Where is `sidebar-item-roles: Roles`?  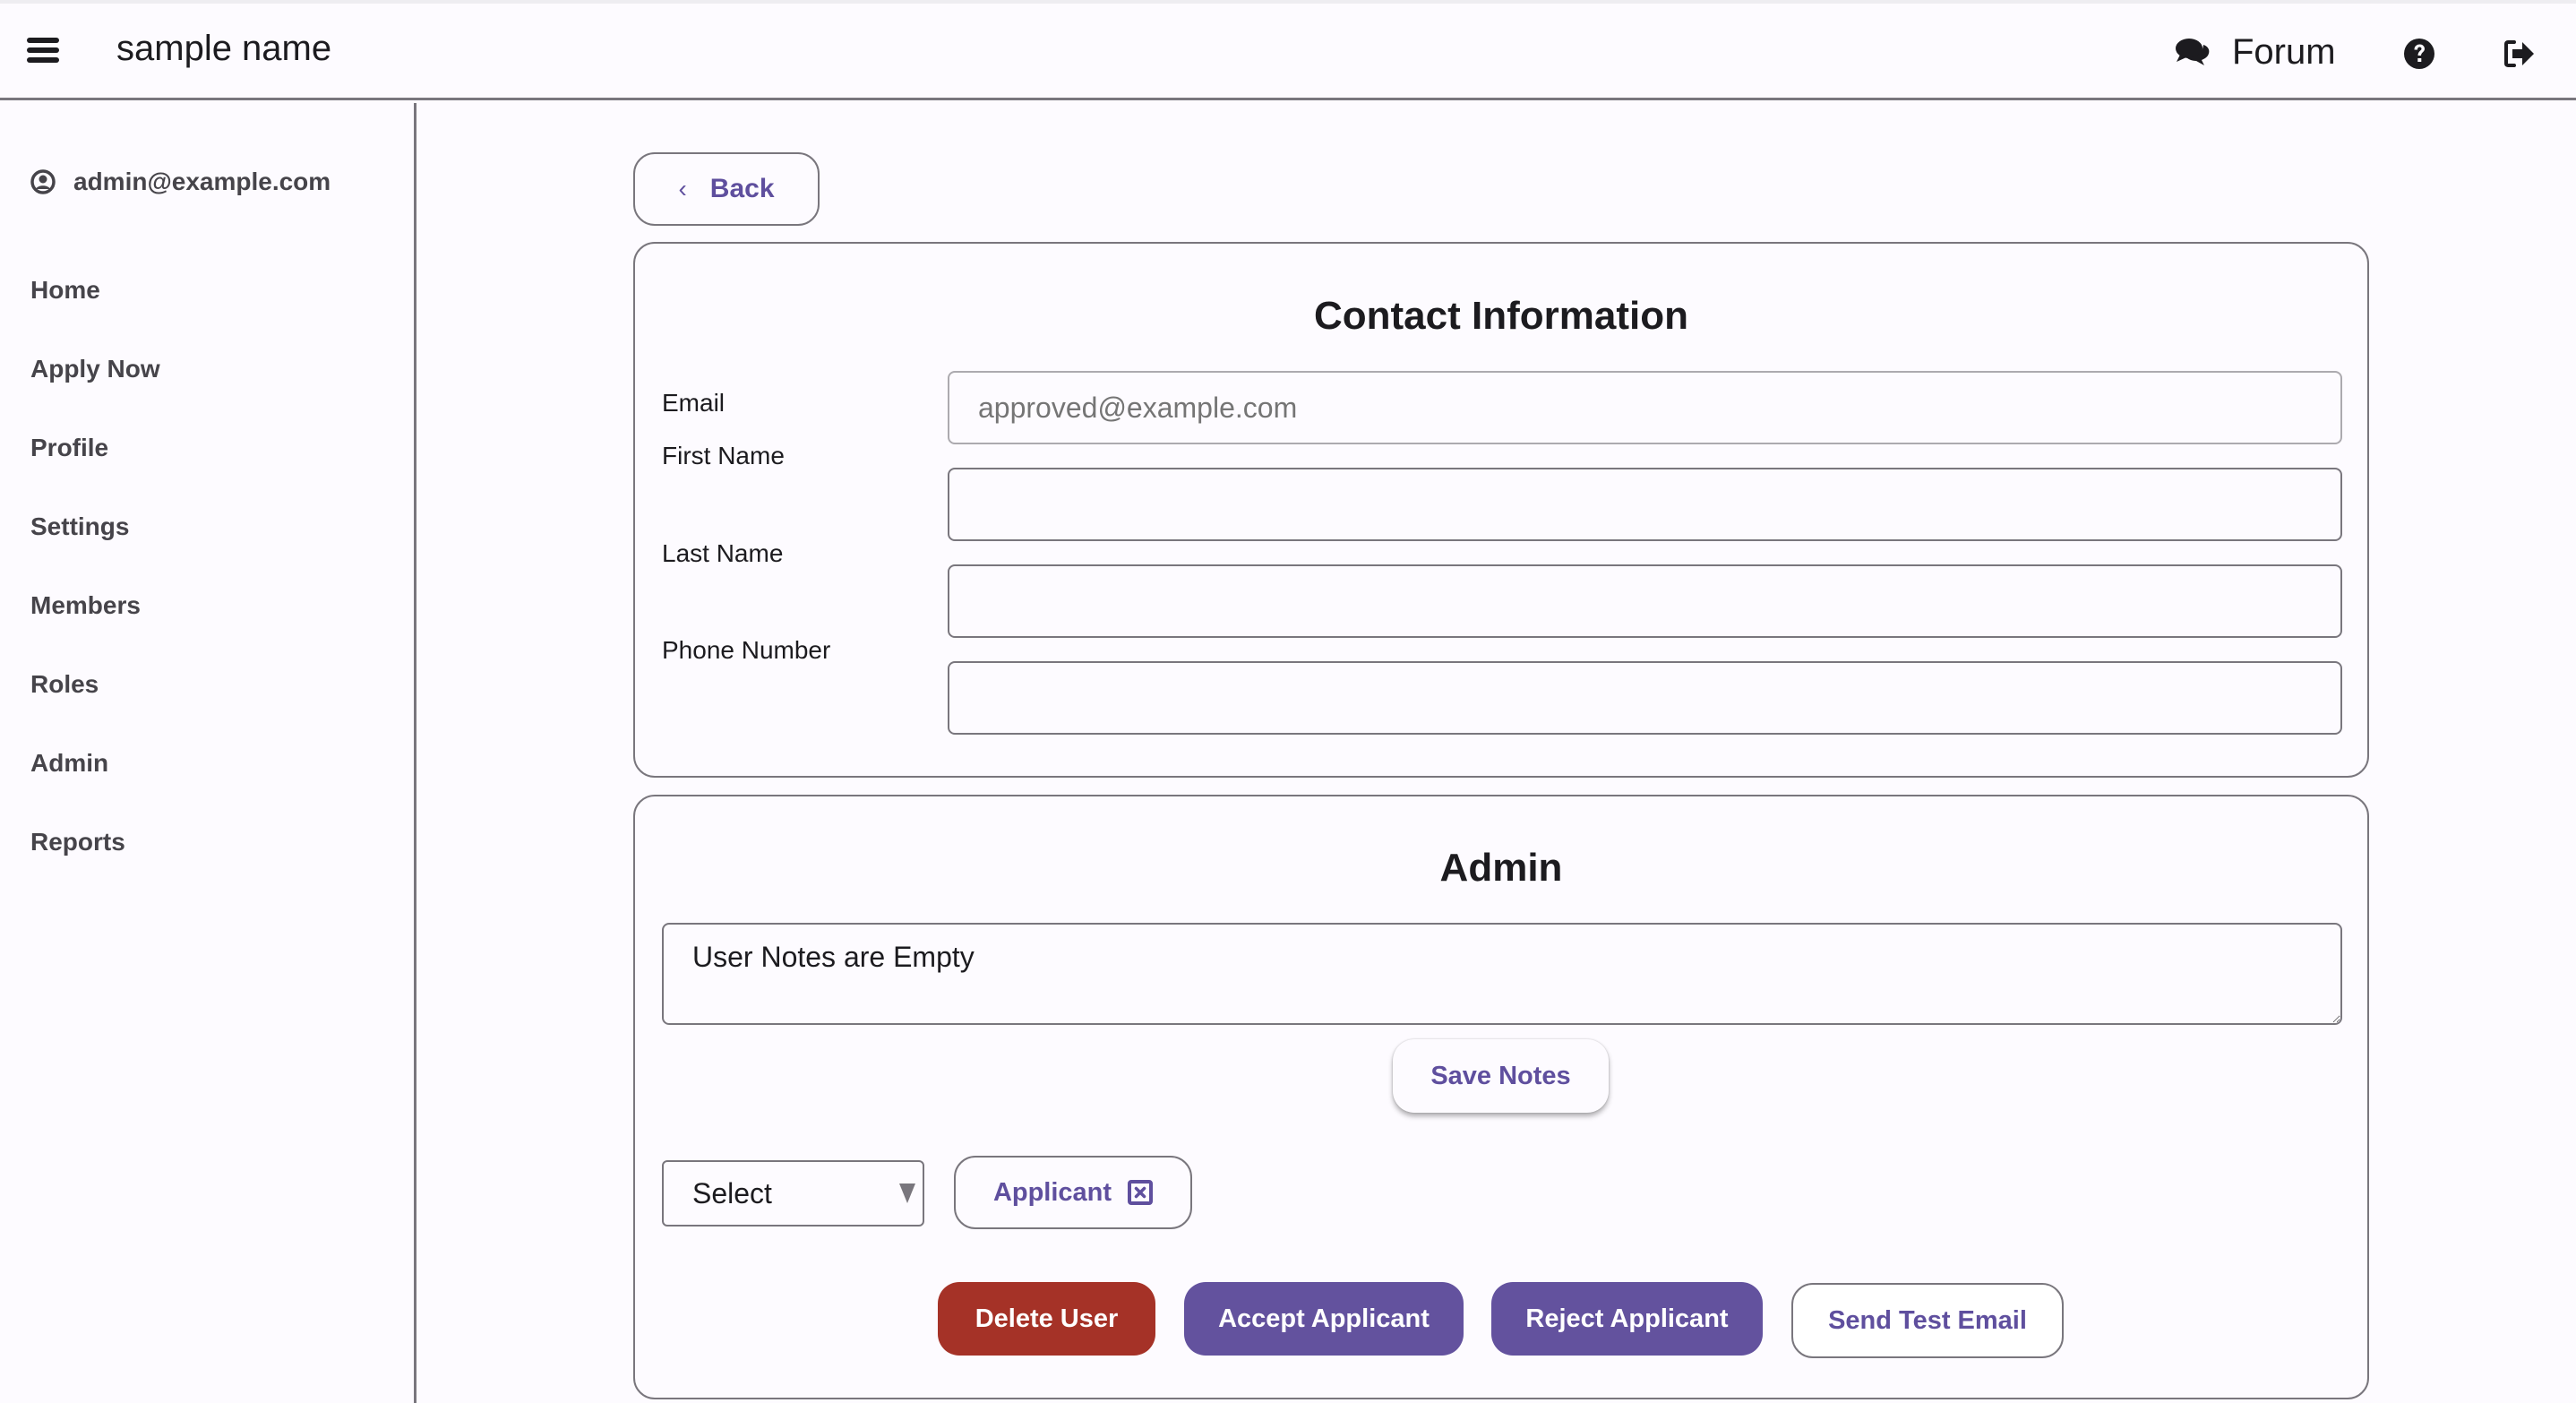
sidebar-item-roles: Roles is located at coordinates (64, 684).